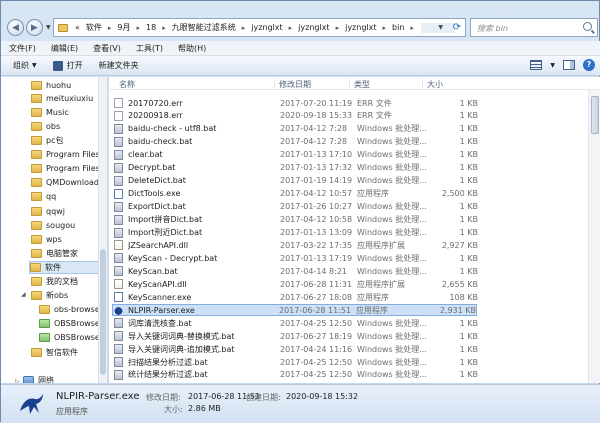  I want to click on nav-item-network: 网络, so click(38, 378).